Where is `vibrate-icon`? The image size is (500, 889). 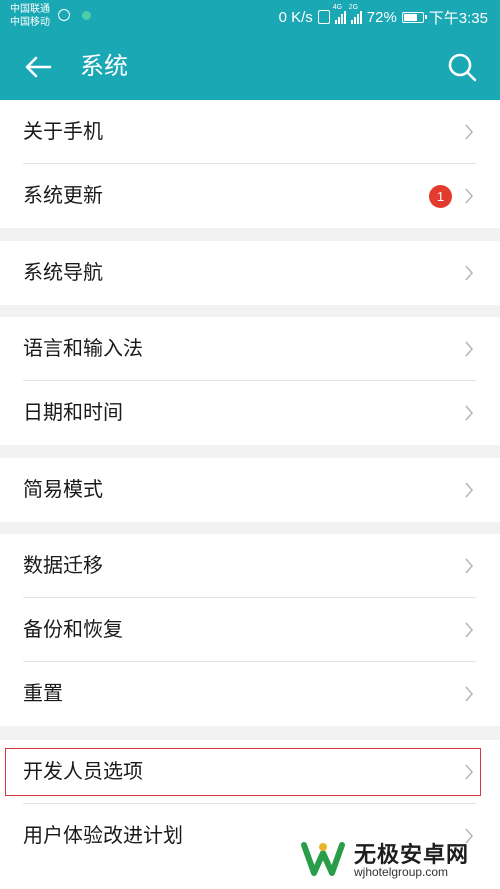 vibrate-icon is located at coordinates (323, 17).